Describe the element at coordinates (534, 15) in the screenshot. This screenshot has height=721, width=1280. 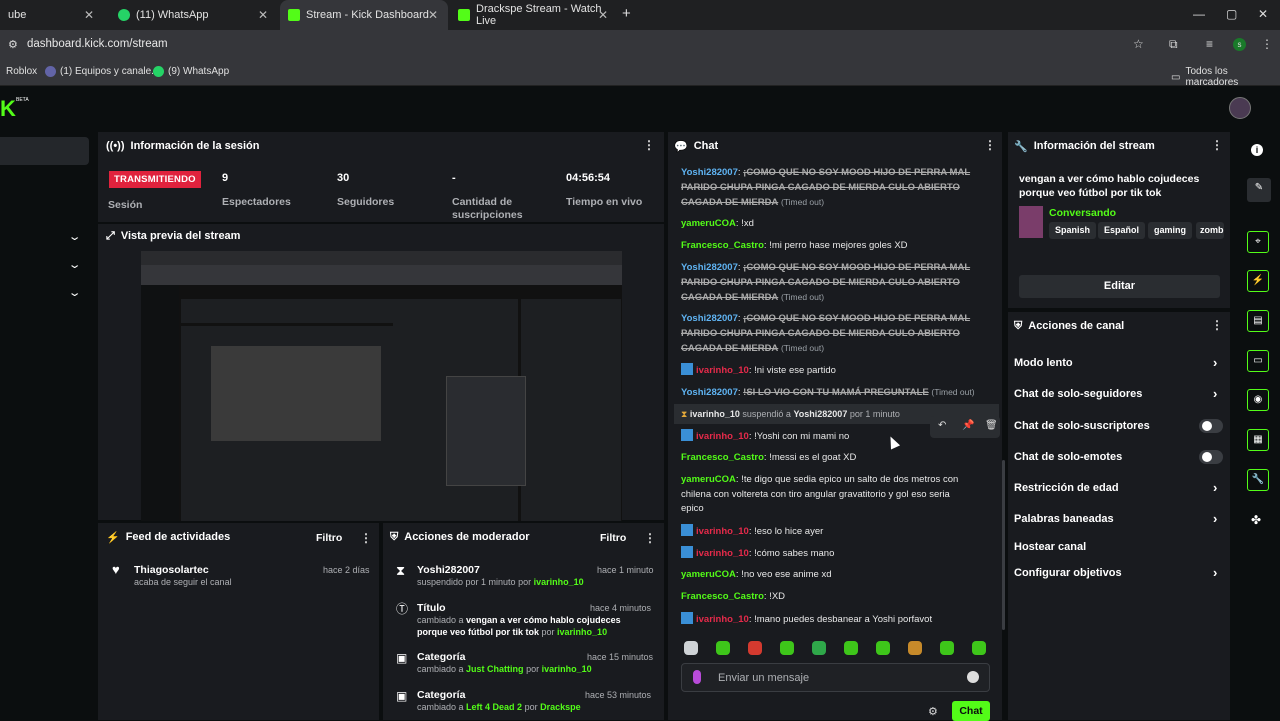
I see `tab-drackspe-stream: Drackspe Stream - Watch Live ✕` at that location.